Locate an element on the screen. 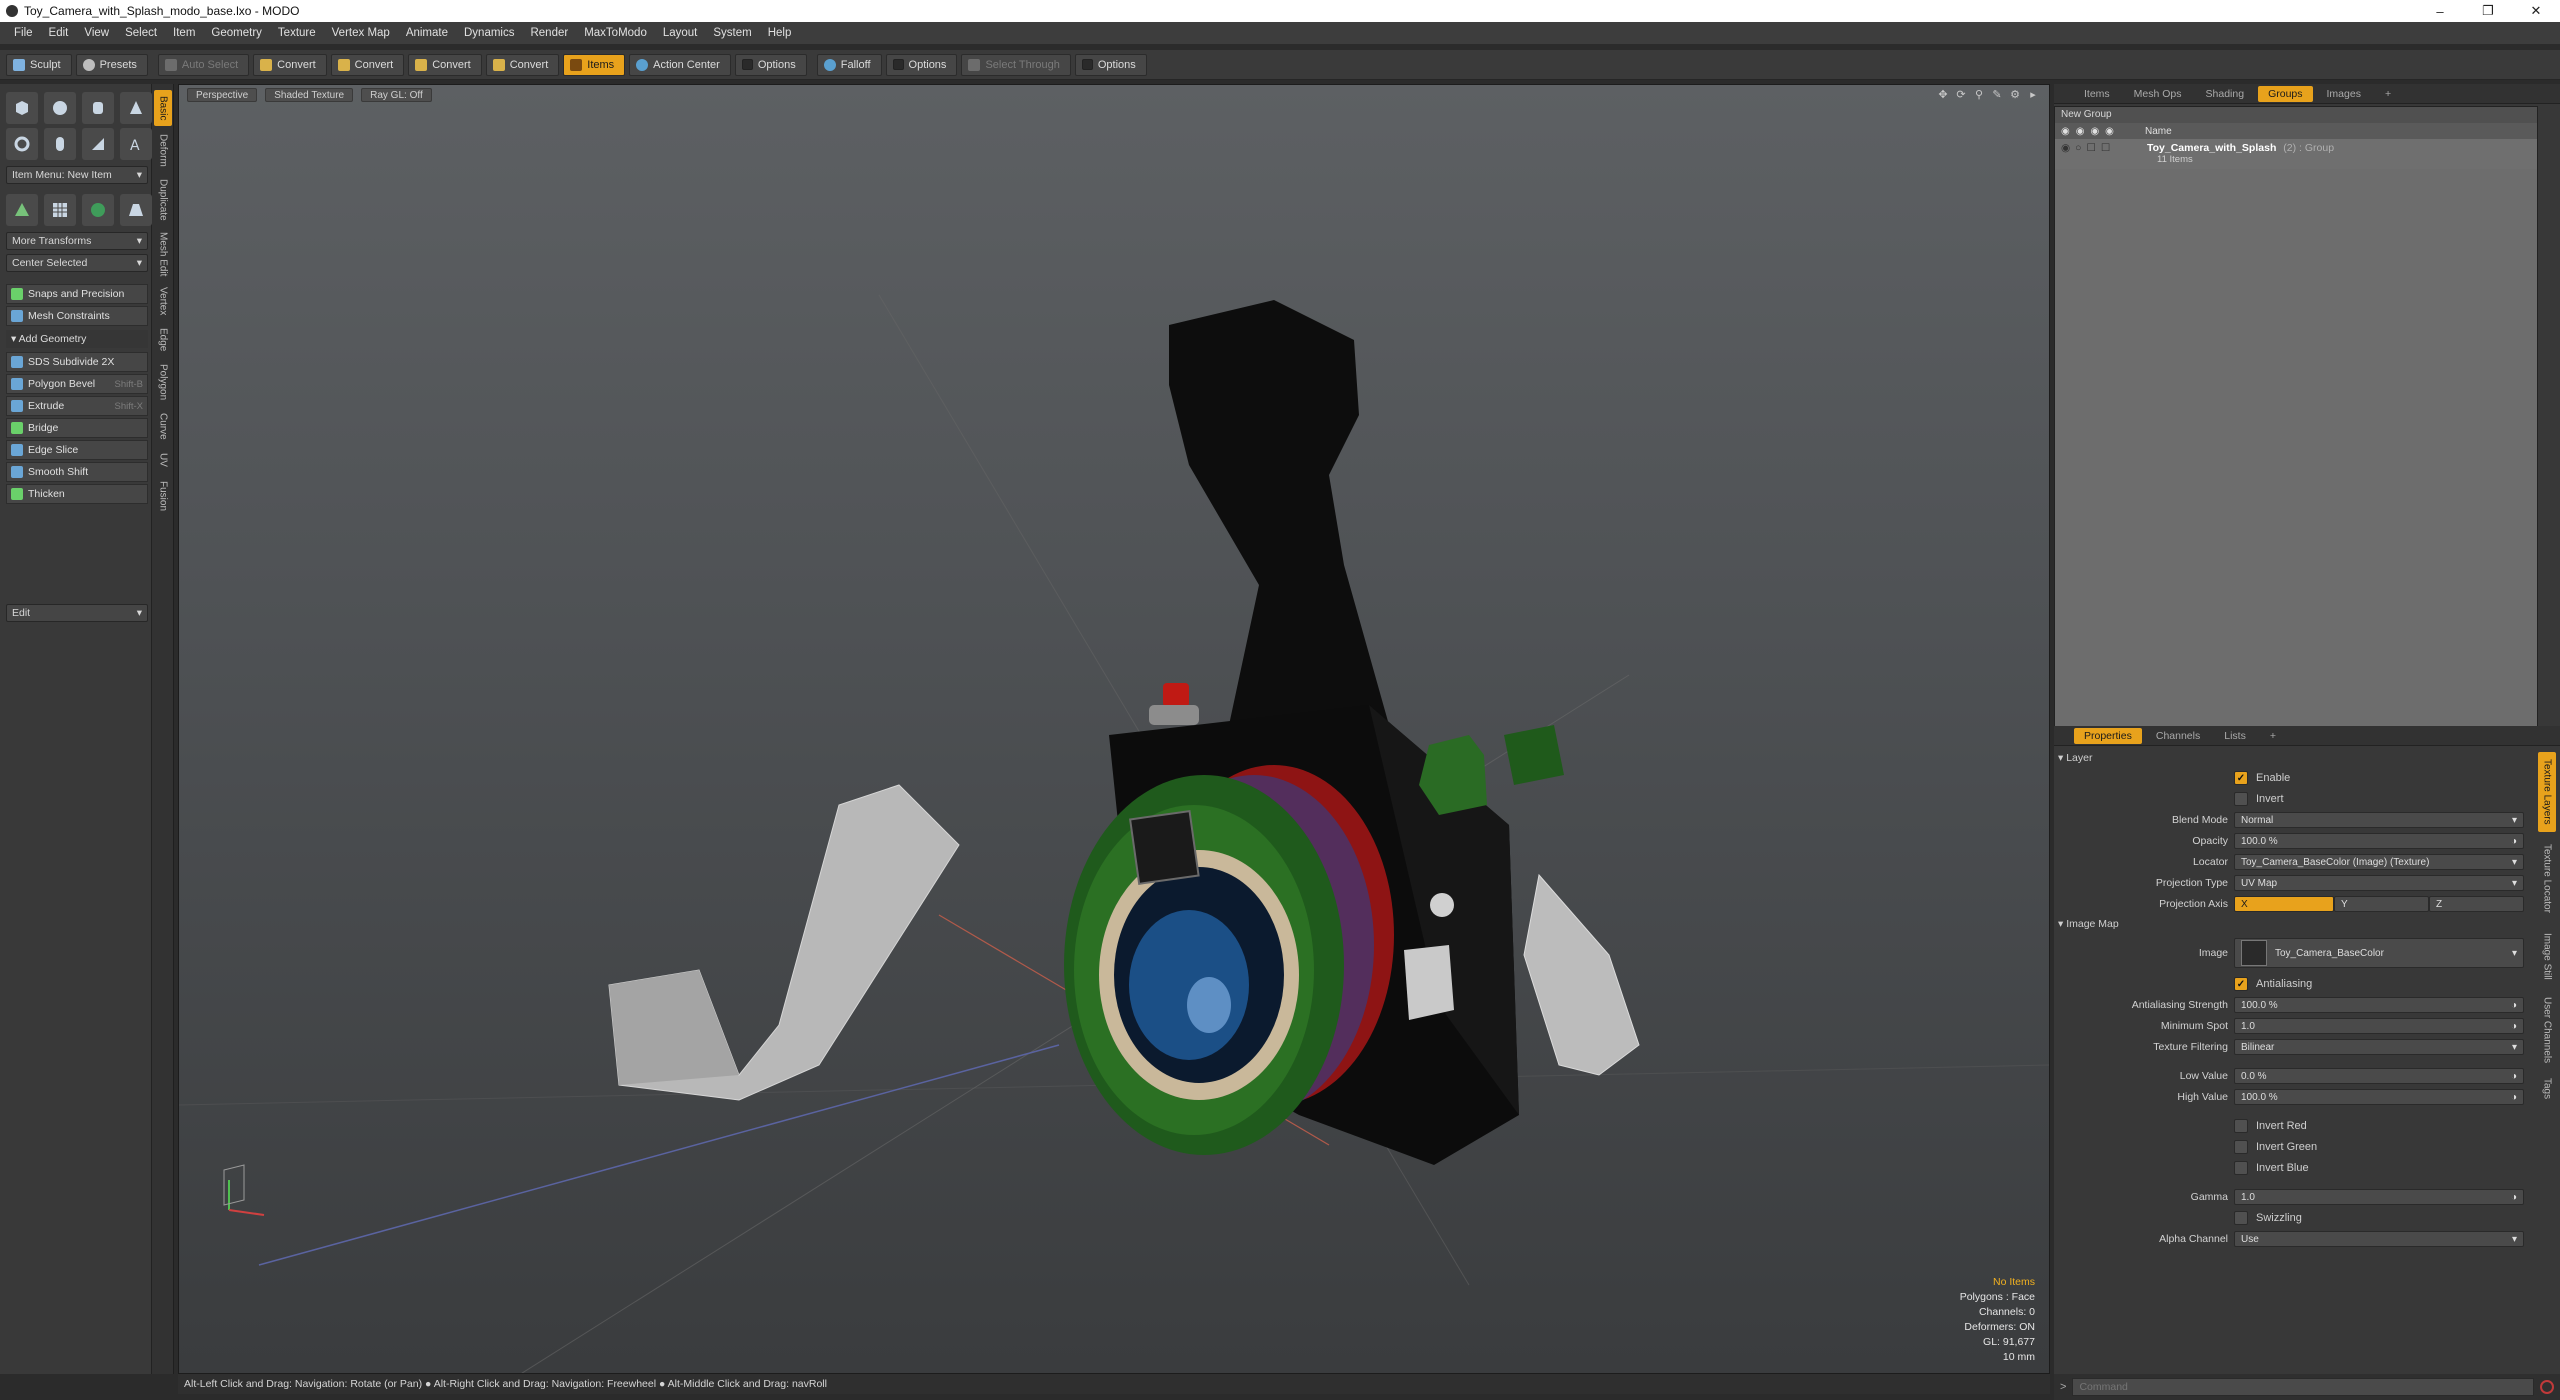 The image size is (2560, 1400). aa-strength-field: 100.0 % ◑ is located at coordinates (2379, 1005).